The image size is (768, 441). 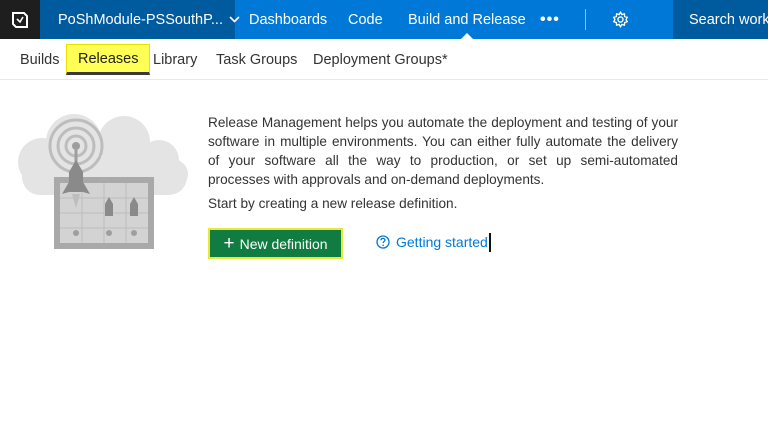 I want to click on getting-started-label: Getting started, so click(x=442, y=242).